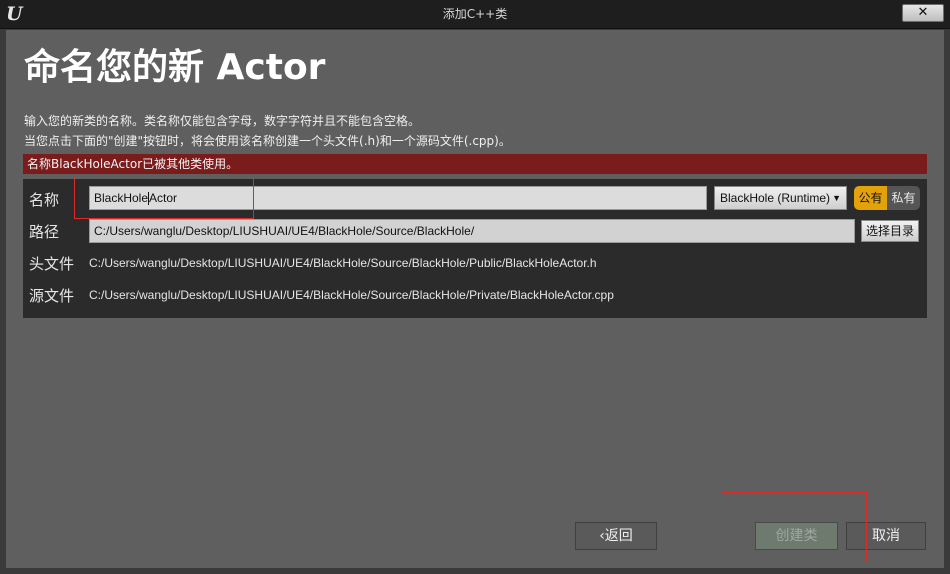  Describe the element at coordinates (175, 67) in the screenshot. I see `page-title: 命名您的新 Actor` at that location.